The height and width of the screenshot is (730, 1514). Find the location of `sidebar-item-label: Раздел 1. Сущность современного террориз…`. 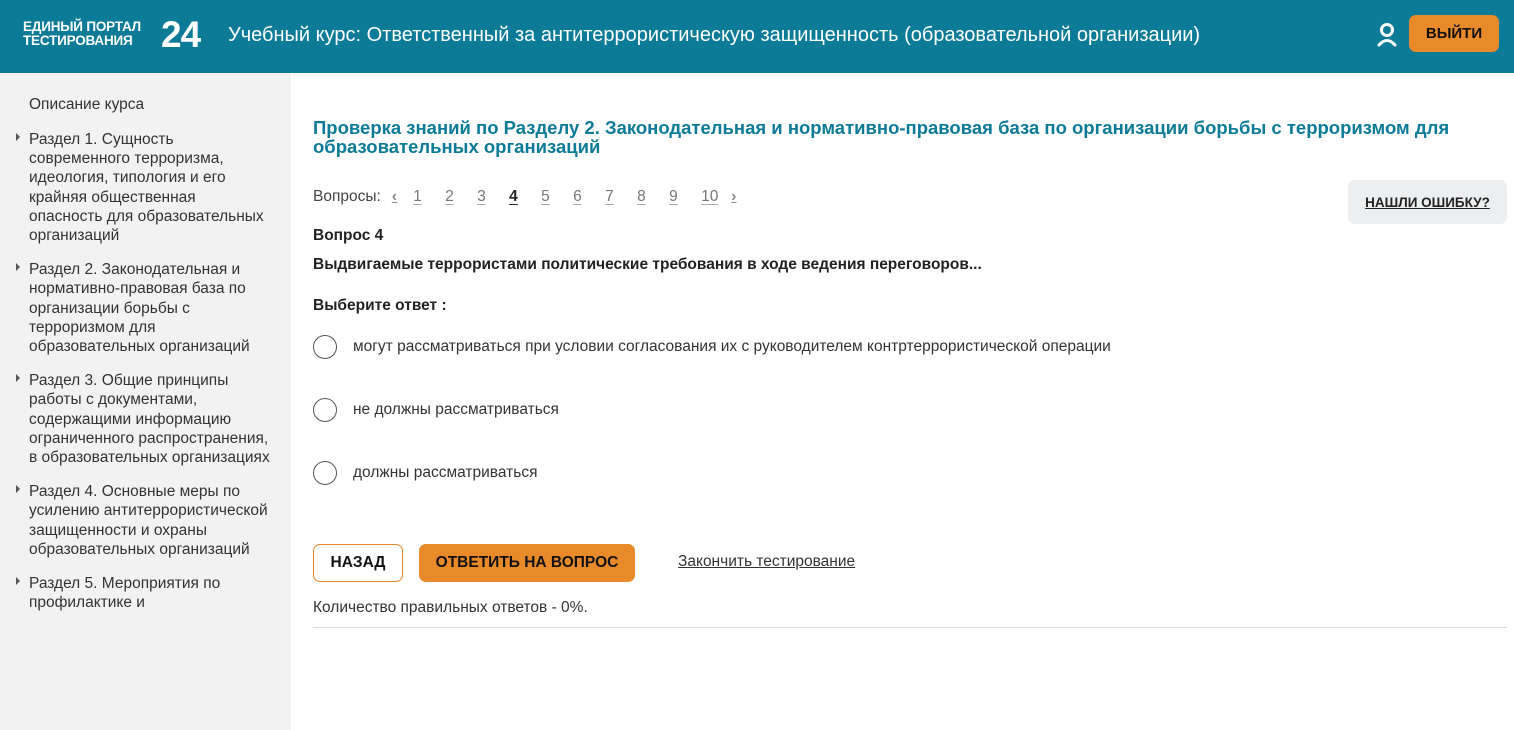

sidebar-item-label: Раздел 1. Сущность современного террориз… is located at coordinates (146, 188).